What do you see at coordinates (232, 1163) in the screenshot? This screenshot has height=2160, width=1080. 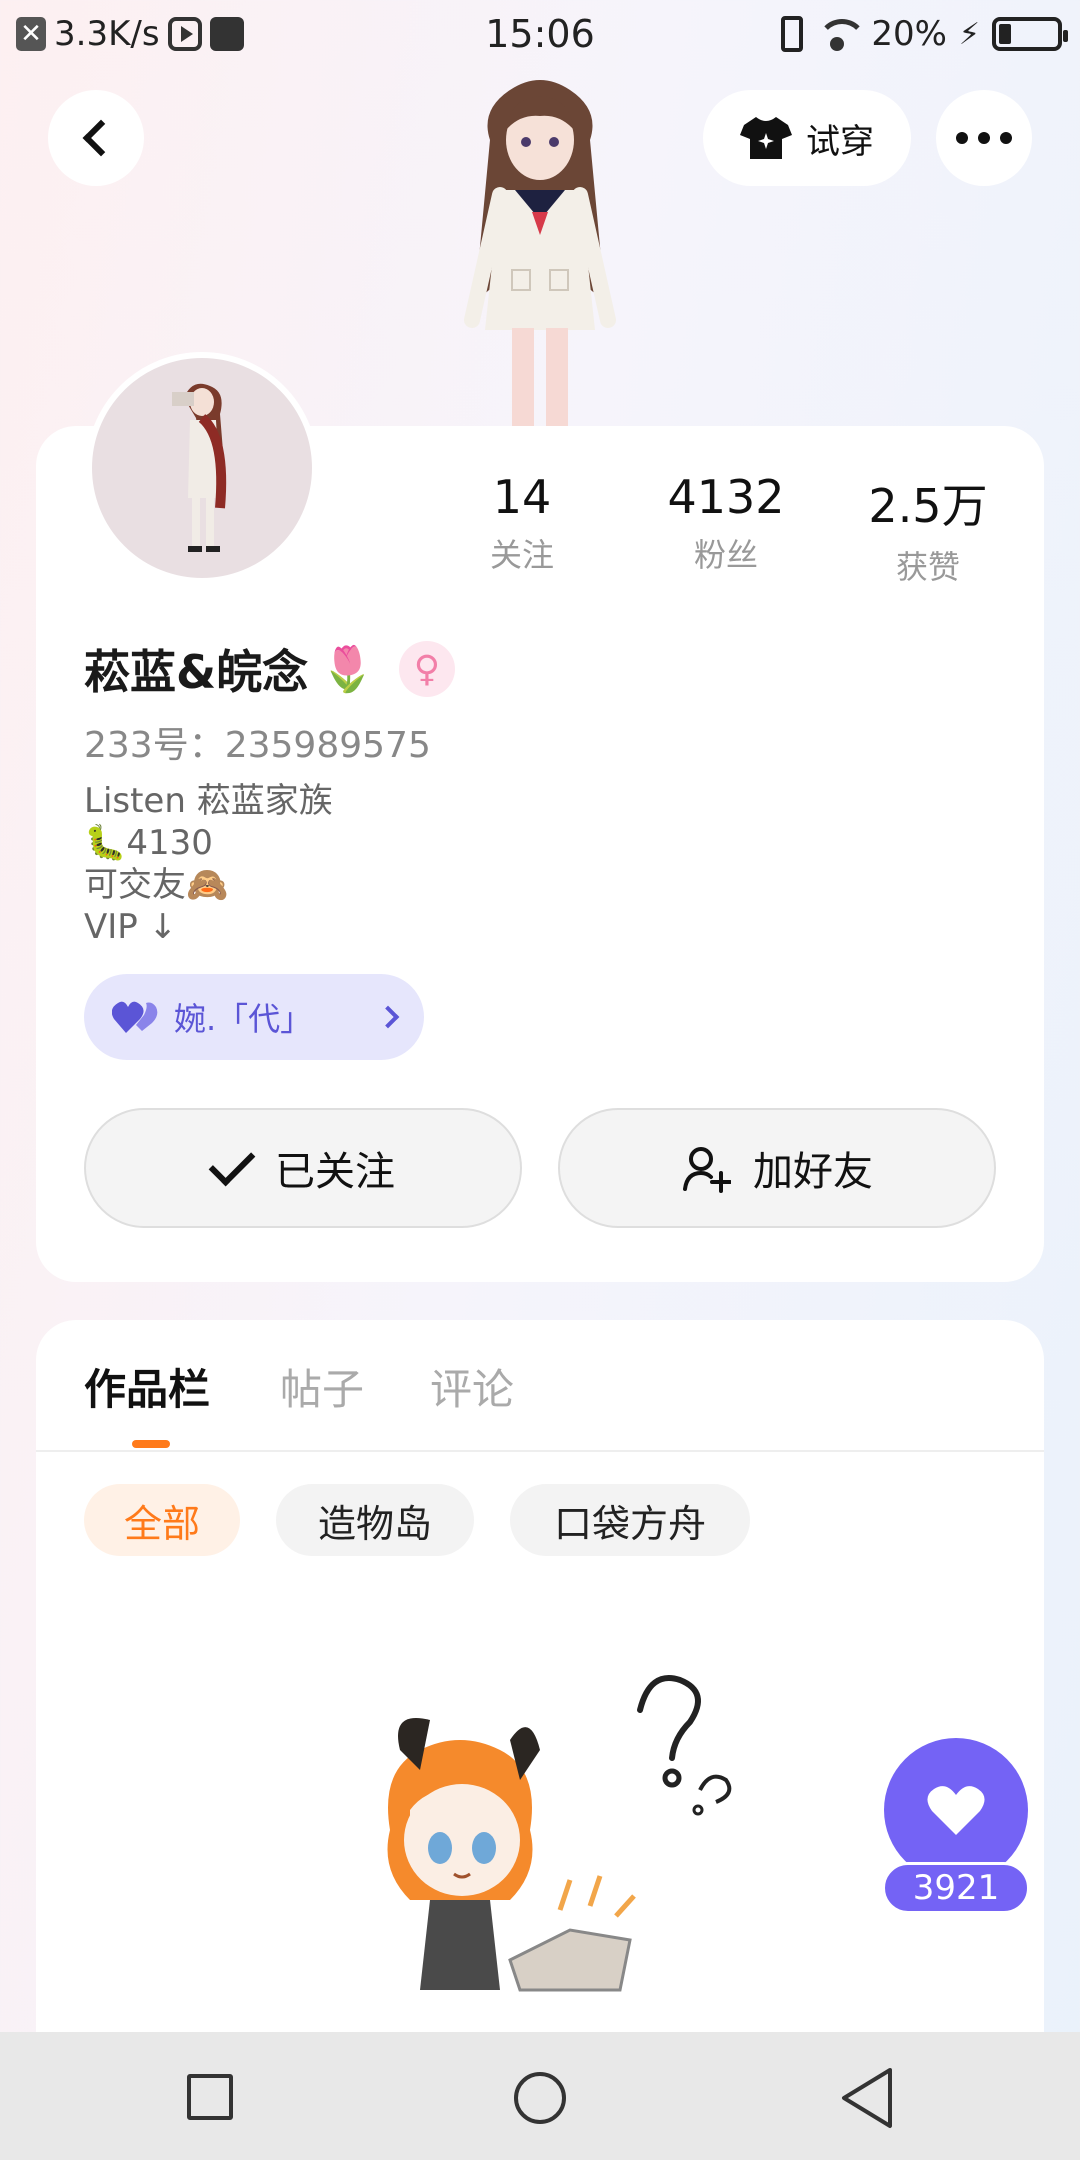 I see `check-icon` at bounding box center [232, 1163].